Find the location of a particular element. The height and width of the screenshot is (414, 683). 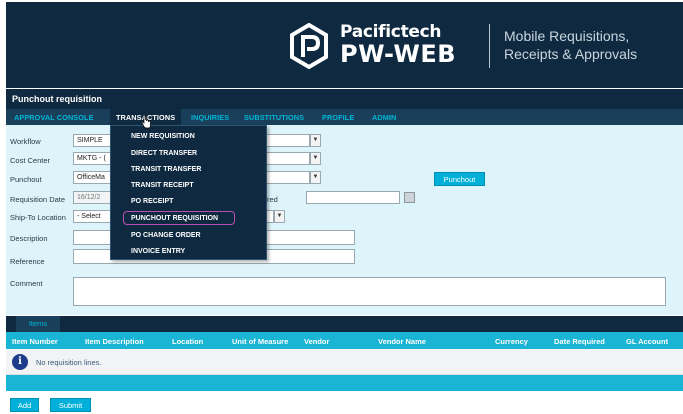

column-header: Vendor Name is located at coordinates (402, 341).